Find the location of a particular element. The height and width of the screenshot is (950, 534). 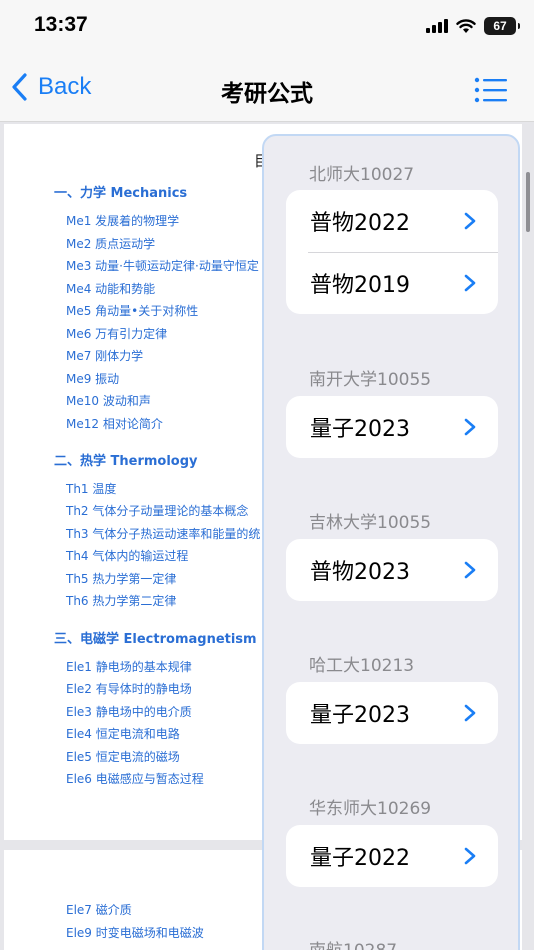

toc-item: Me1 发展着的物理学 is located at coordinates (122, 220).